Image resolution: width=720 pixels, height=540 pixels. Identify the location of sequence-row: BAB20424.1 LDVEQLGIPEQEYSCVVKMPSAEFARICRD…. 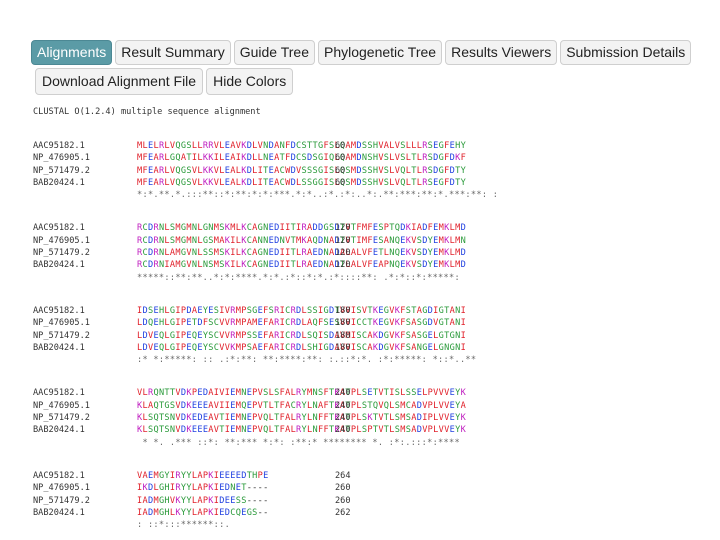
(250, 348).